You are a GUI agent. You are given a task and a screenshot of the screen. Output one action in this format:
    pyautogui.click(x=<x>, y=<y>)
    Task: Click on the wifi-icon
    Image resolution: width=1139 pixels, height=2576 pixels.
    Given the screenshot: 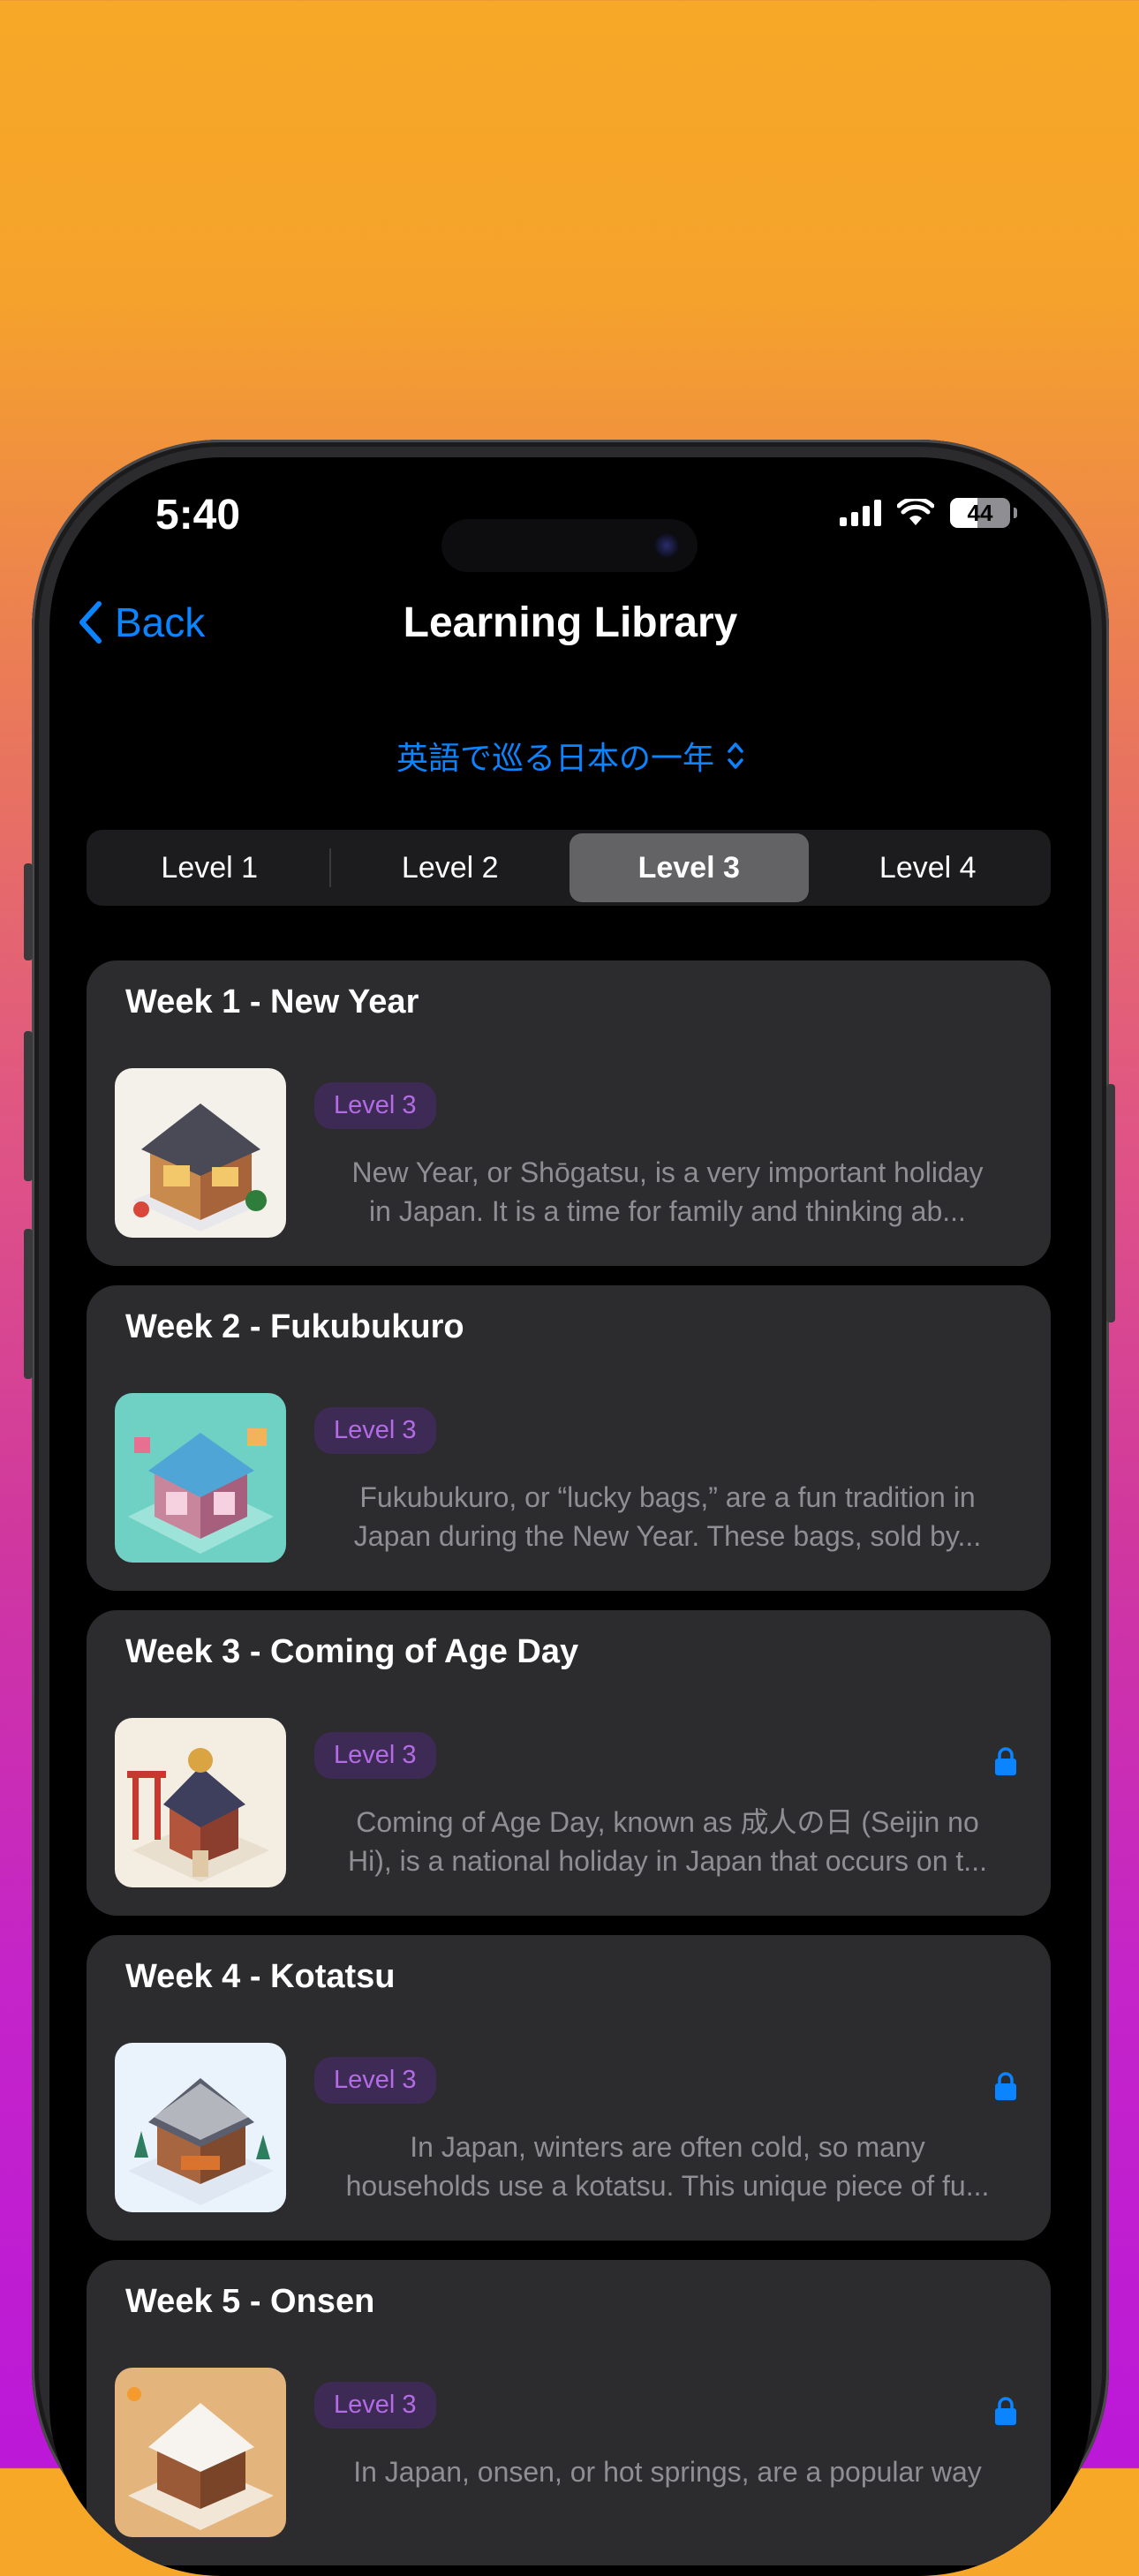 What is the action you would take?
    pyautogui.click(x=916, y=512)
    